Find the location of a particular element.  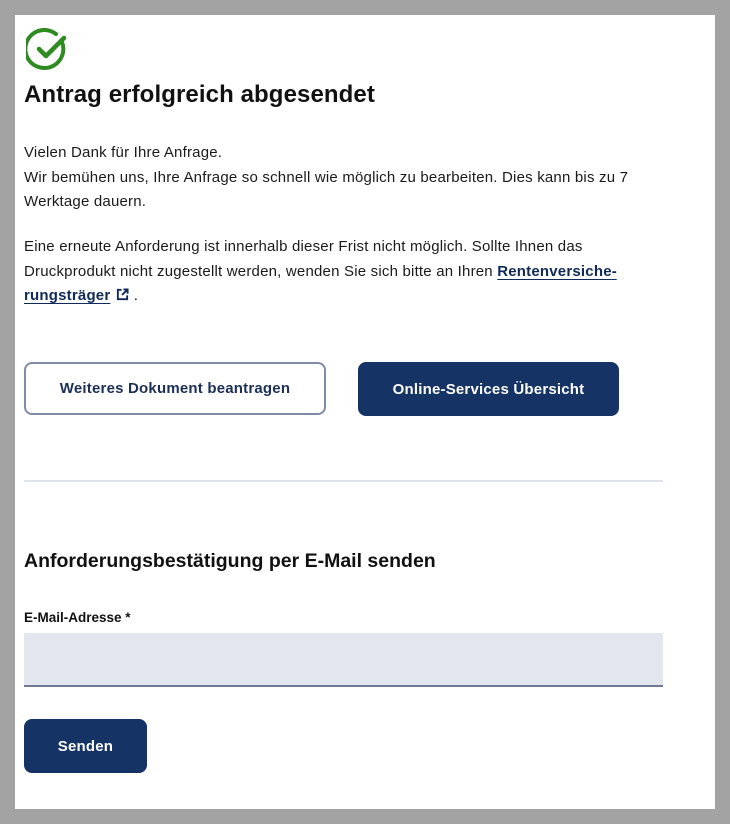

request-another-document-button: Weiteres Dokument beantragen is located at coordinates (175, 388).